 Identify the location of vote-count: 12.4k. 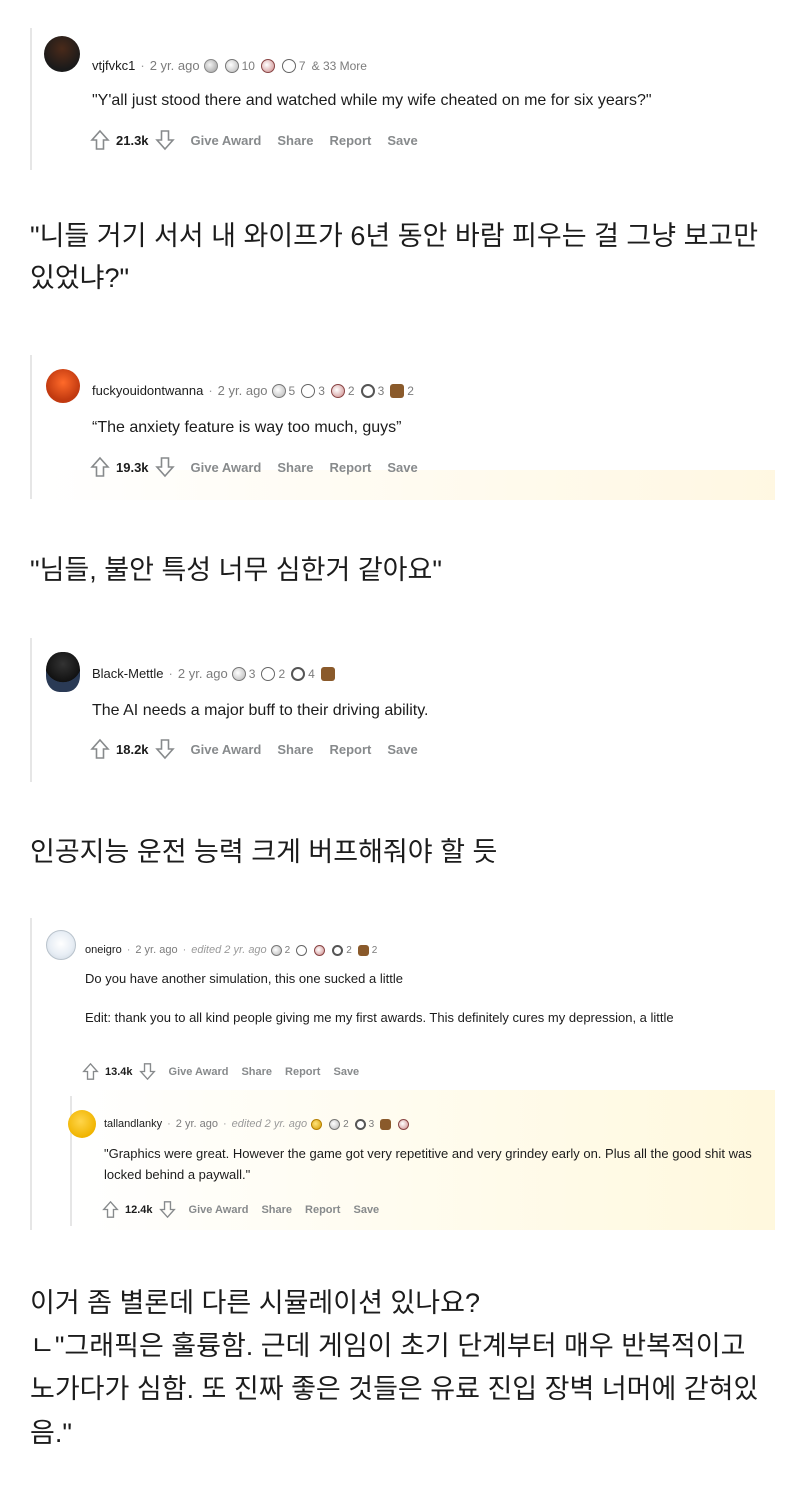
(139, 1209).